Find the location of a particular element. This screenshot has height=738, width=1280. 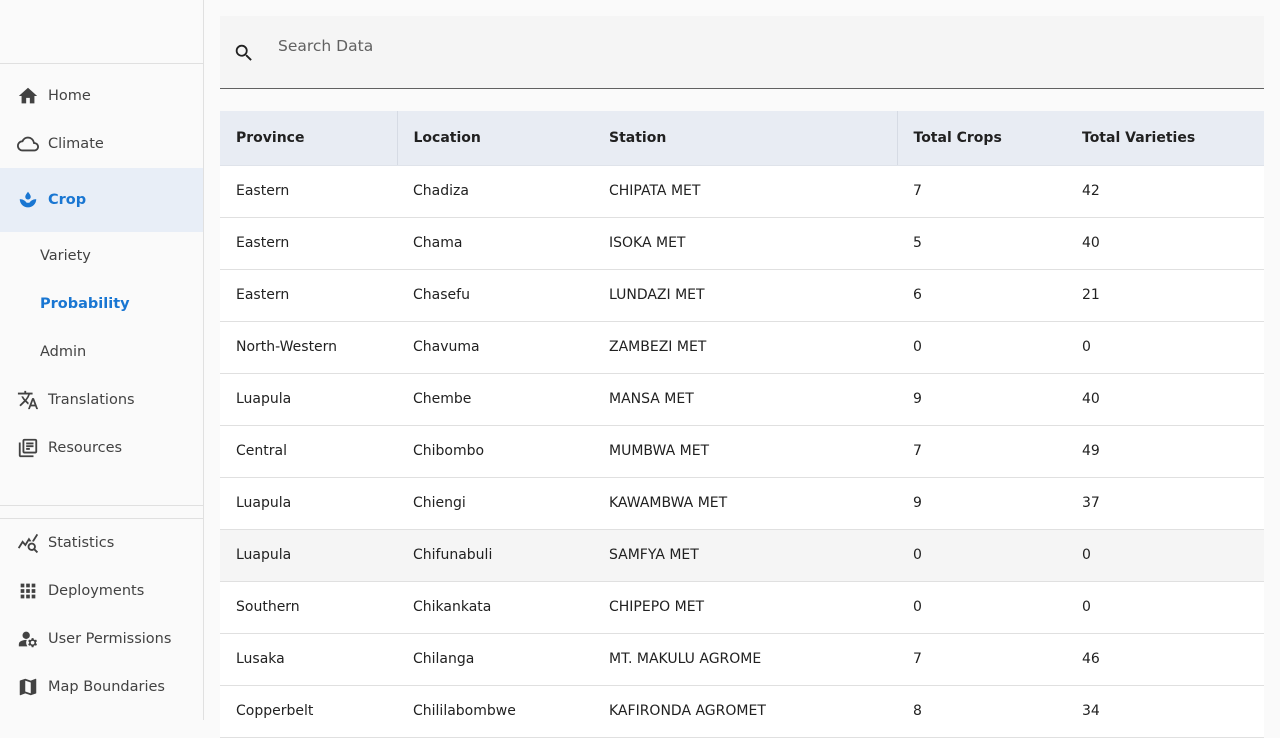

column-header-total-varieties: Total Varieties is located at coordinates (1165, 138).